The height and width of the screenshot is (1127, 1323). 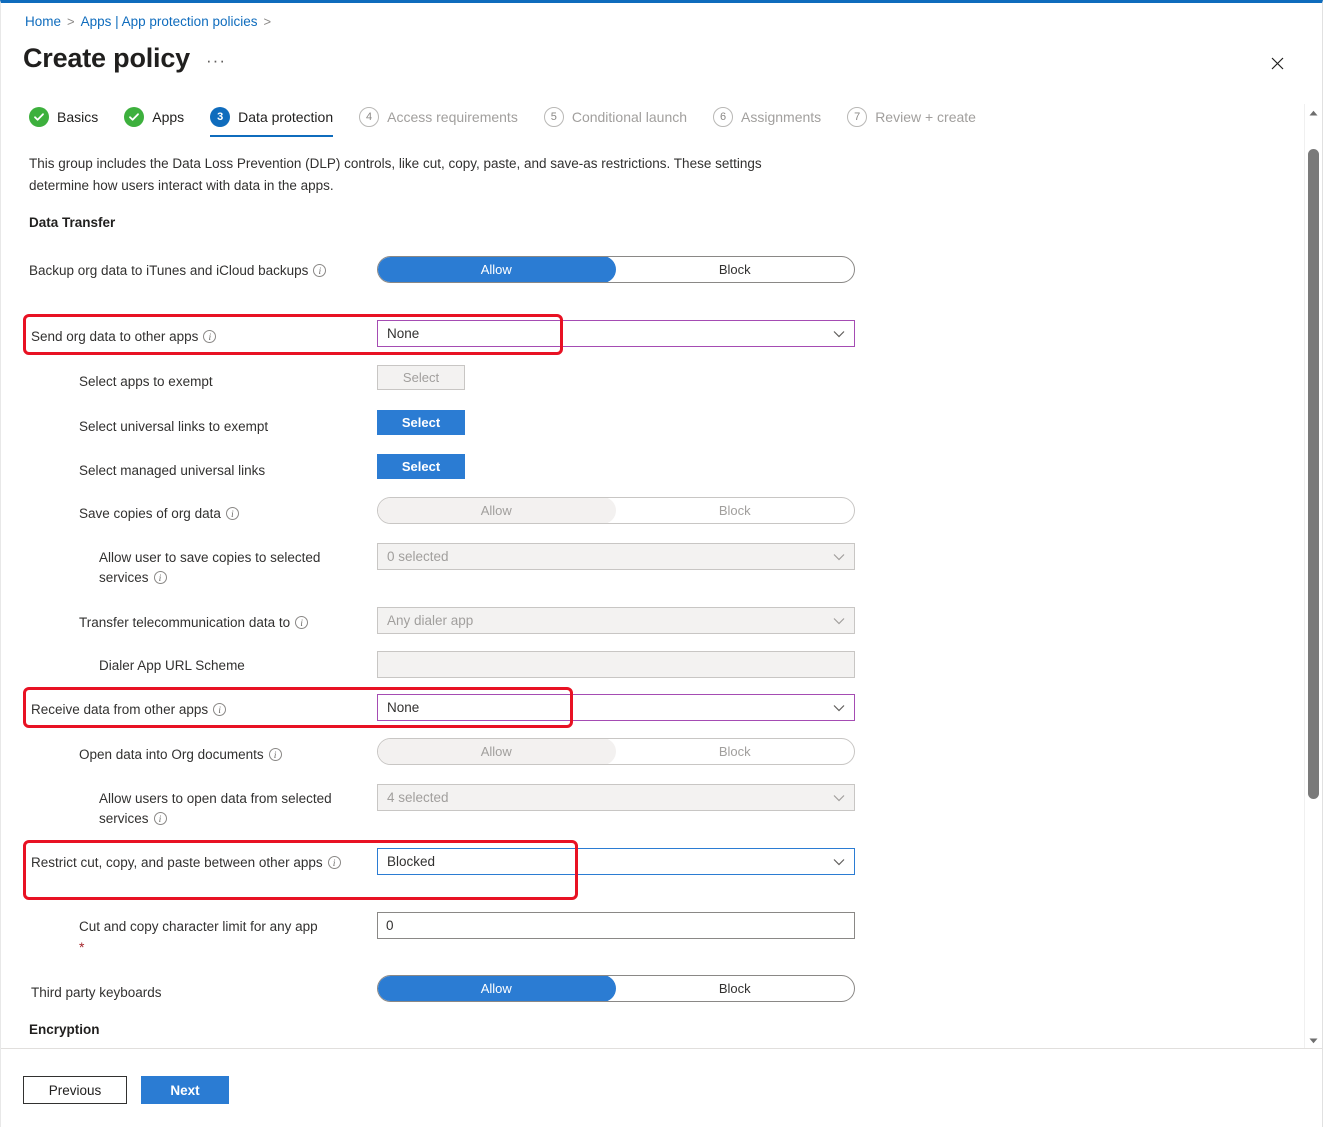 I want to click on backup-org-data-toggle: Allow Block, so click(x=616, y=269).